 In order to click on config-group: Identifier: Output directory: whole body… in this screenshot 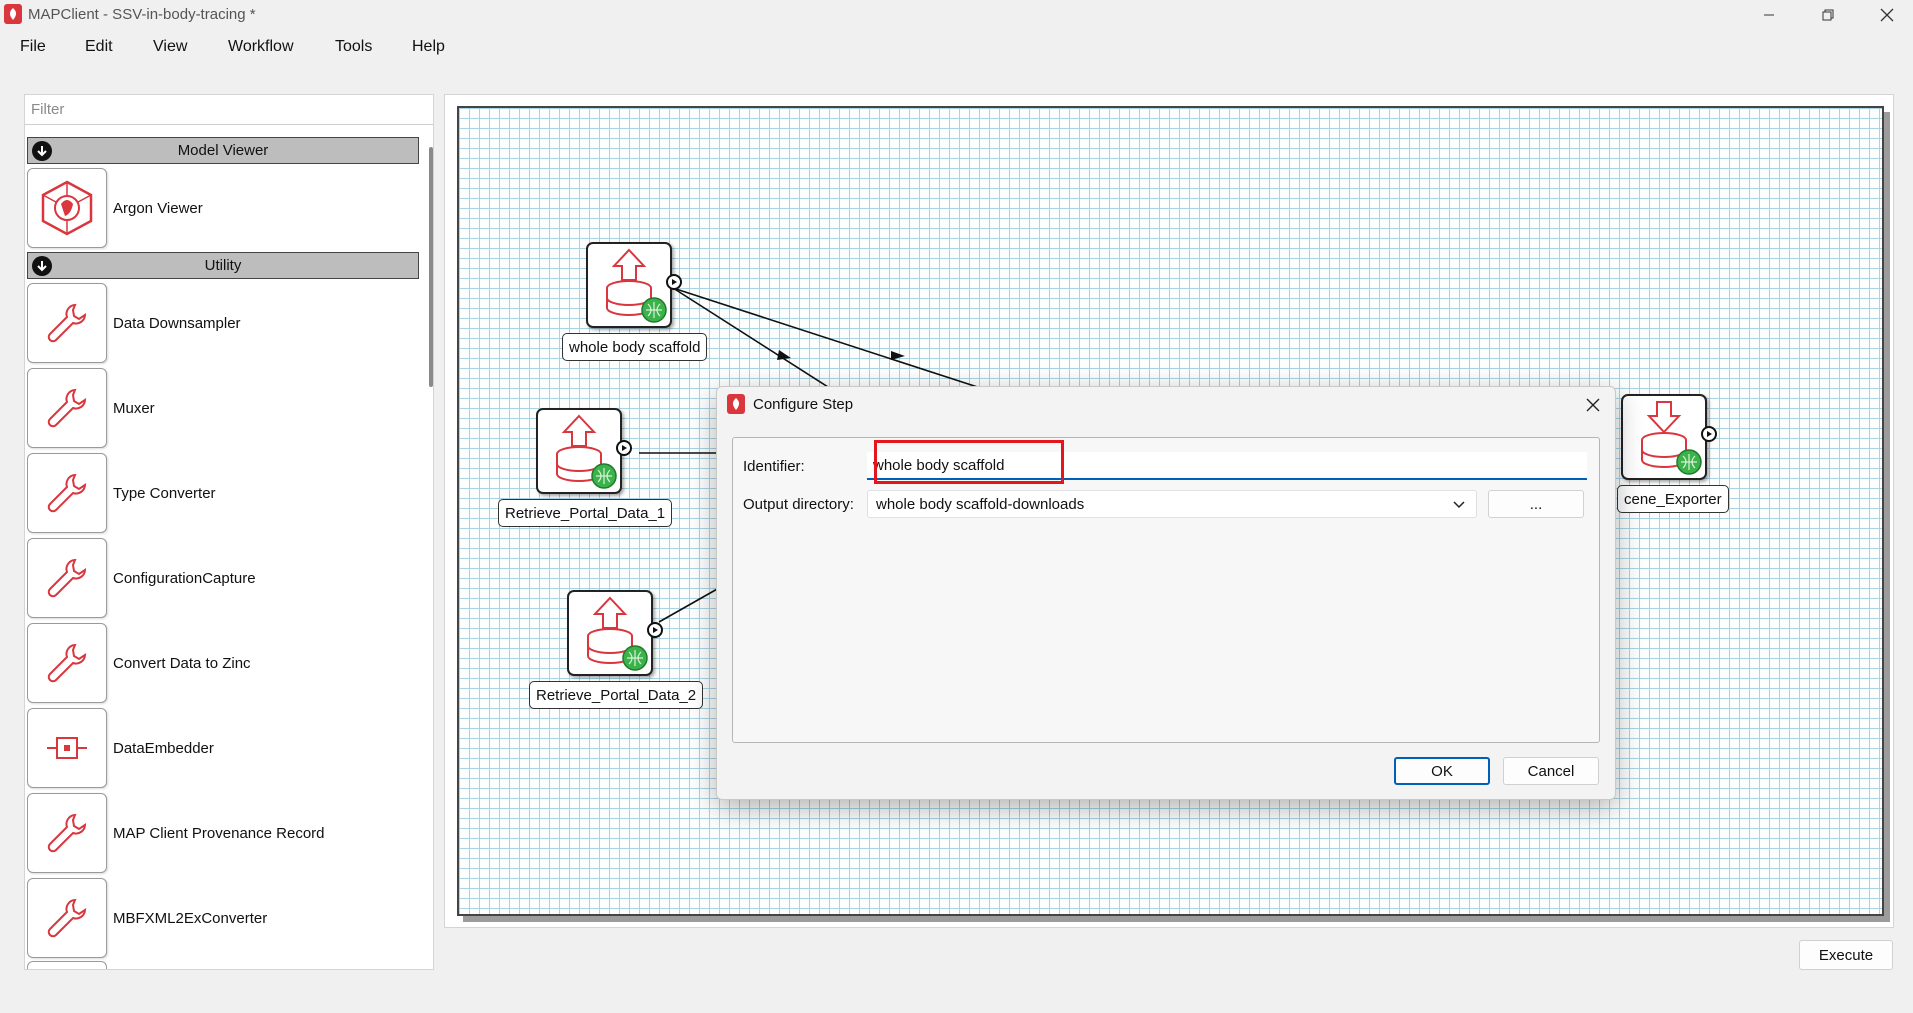, I will do `click(1166, 590)`.